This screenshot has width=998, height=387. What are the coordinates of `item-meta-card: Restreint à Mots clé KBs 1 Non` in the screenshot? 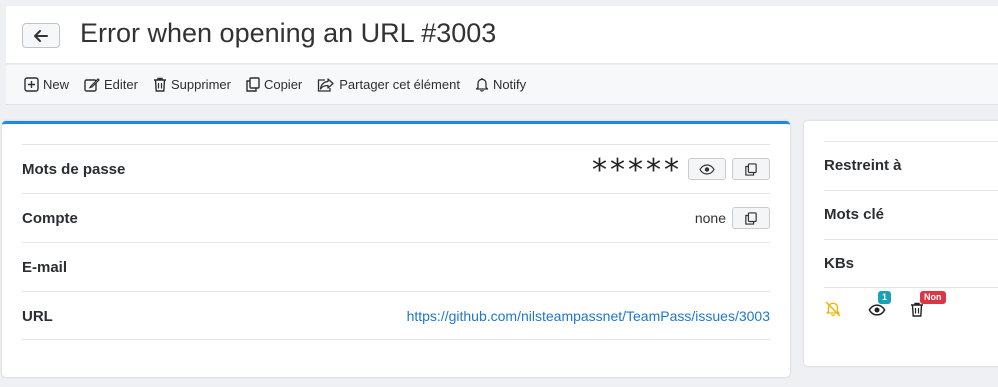 It's located at (901, 243).